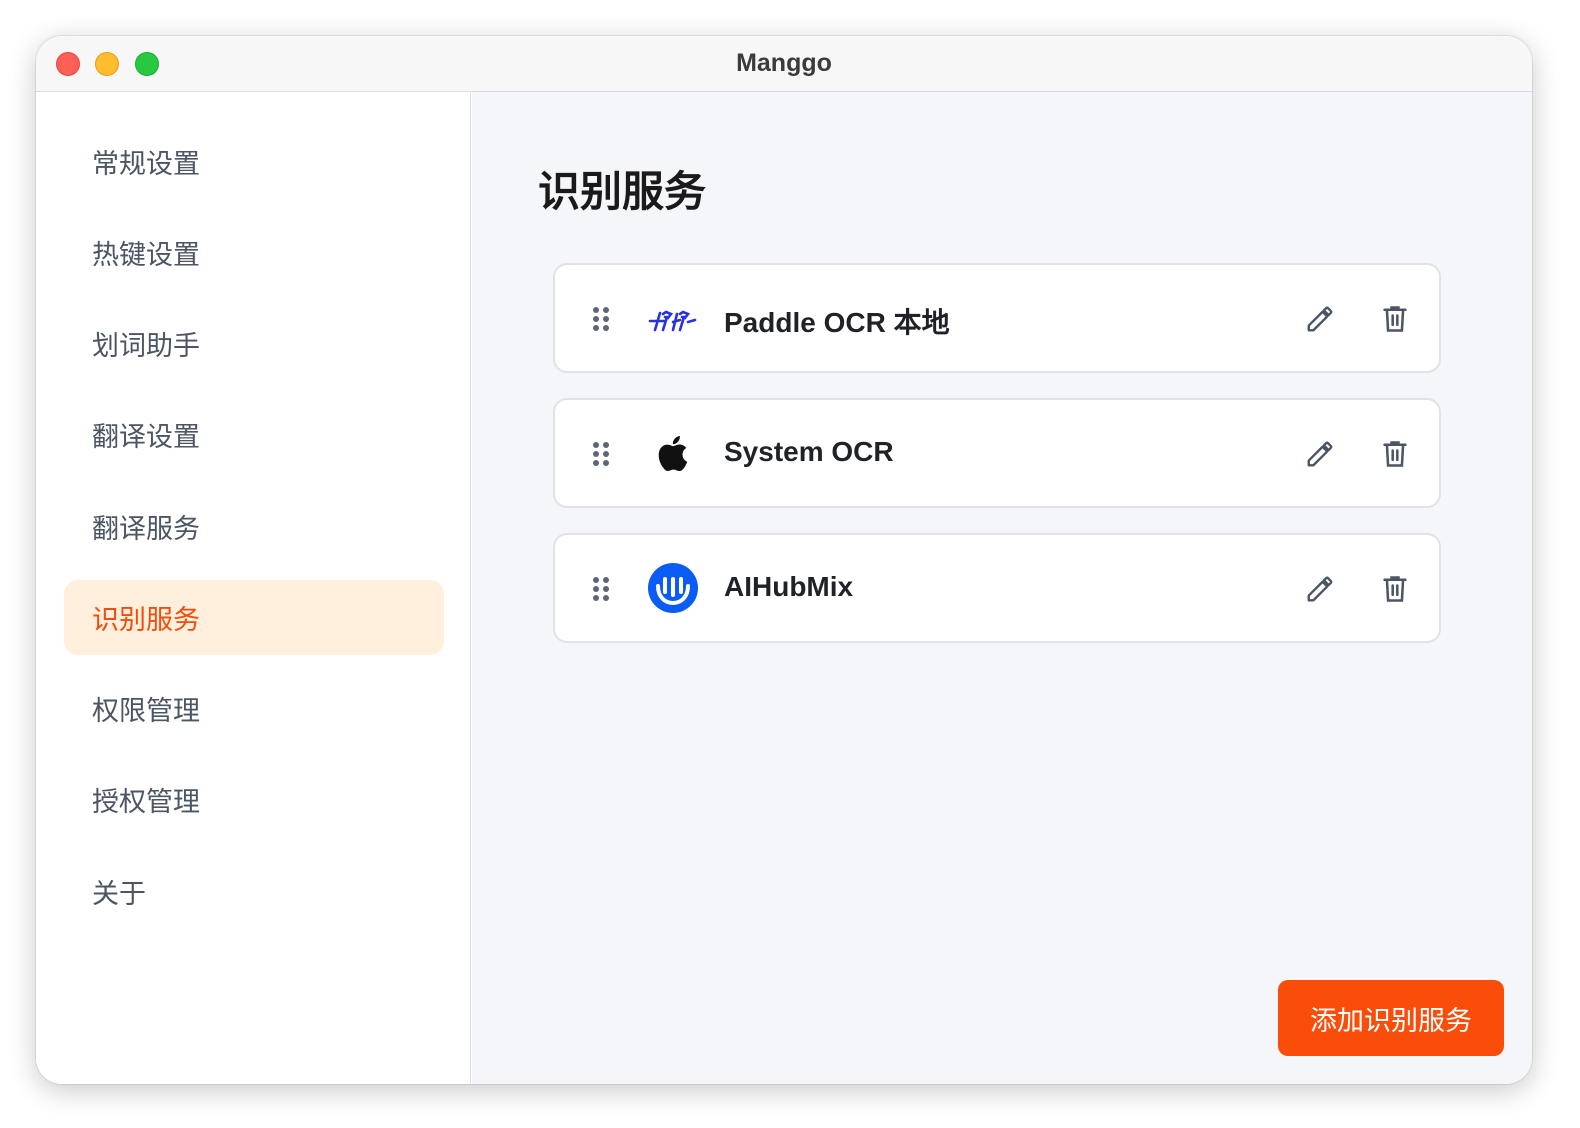 The height and width of the screenshot is (1128, 1580). What do you see at coordinates (254, 526) in the screenshot?
I see `sidebar-item-translation-services: 翻译服务` at bounding box center [254, 526].